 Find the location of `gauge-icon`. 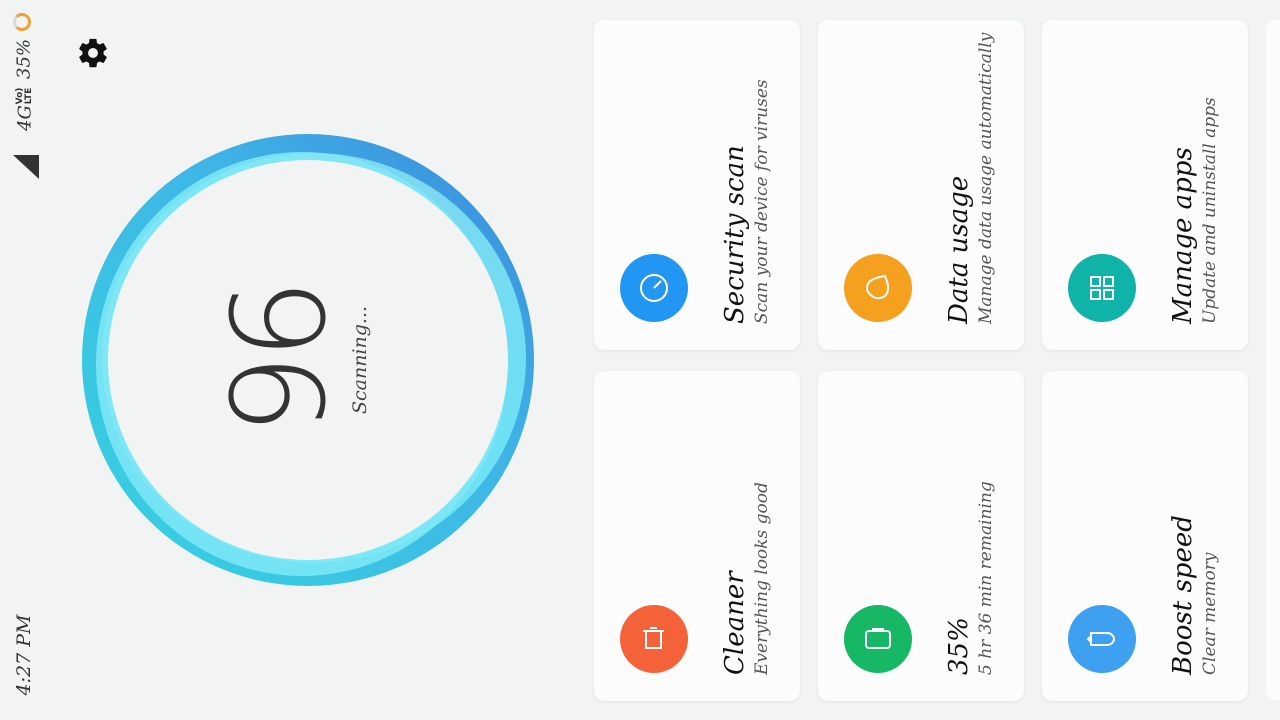

gauge-icon is located at coordinates (654, 288).